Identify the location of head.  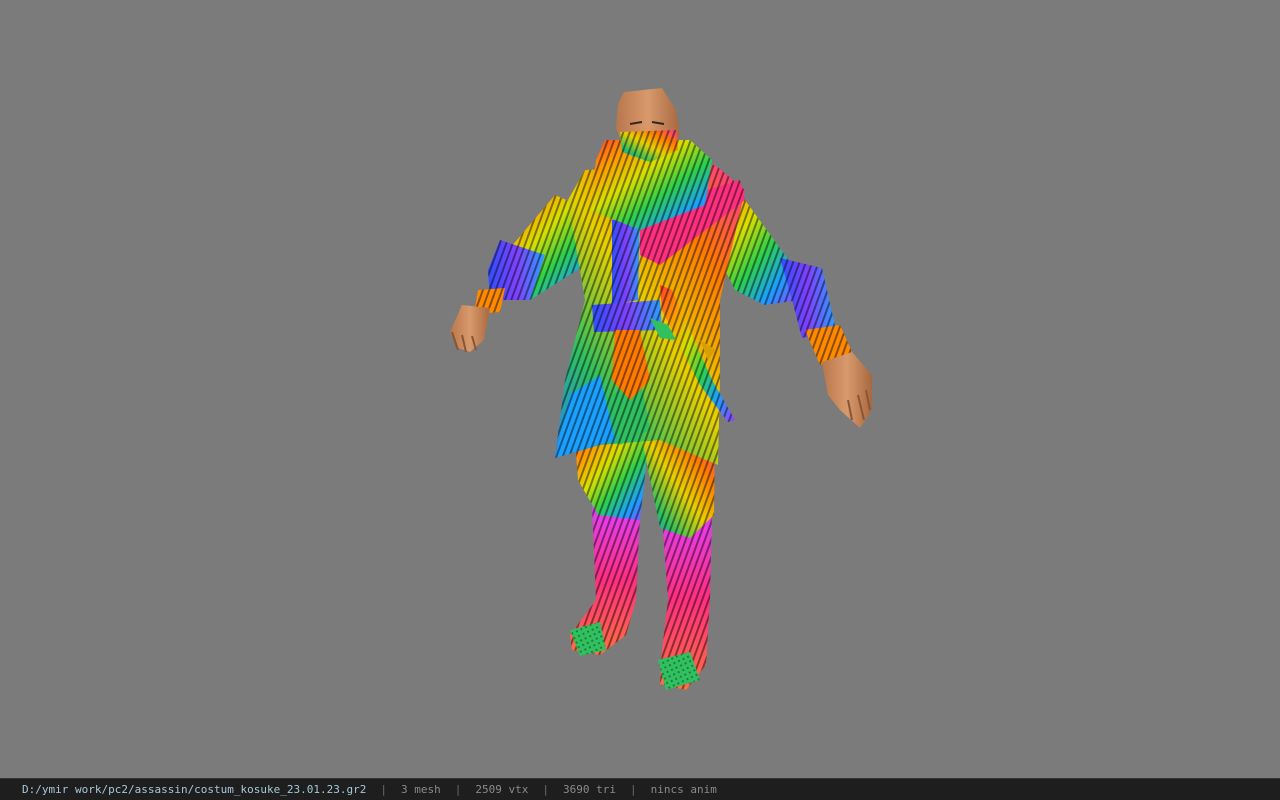
(648, 125).